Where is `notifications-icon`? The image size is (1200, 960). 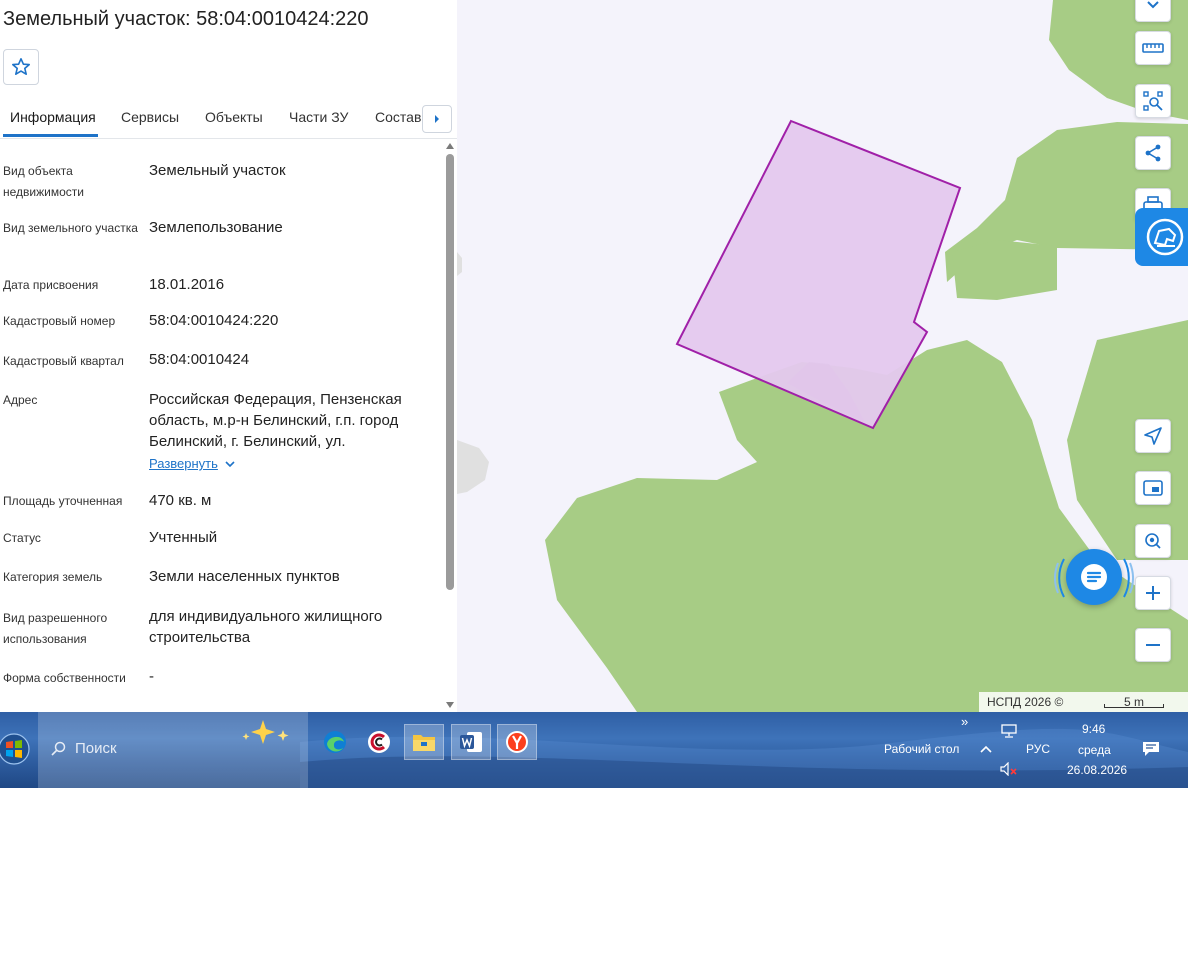
notifications-icon is located at coordinates (1151, 749).